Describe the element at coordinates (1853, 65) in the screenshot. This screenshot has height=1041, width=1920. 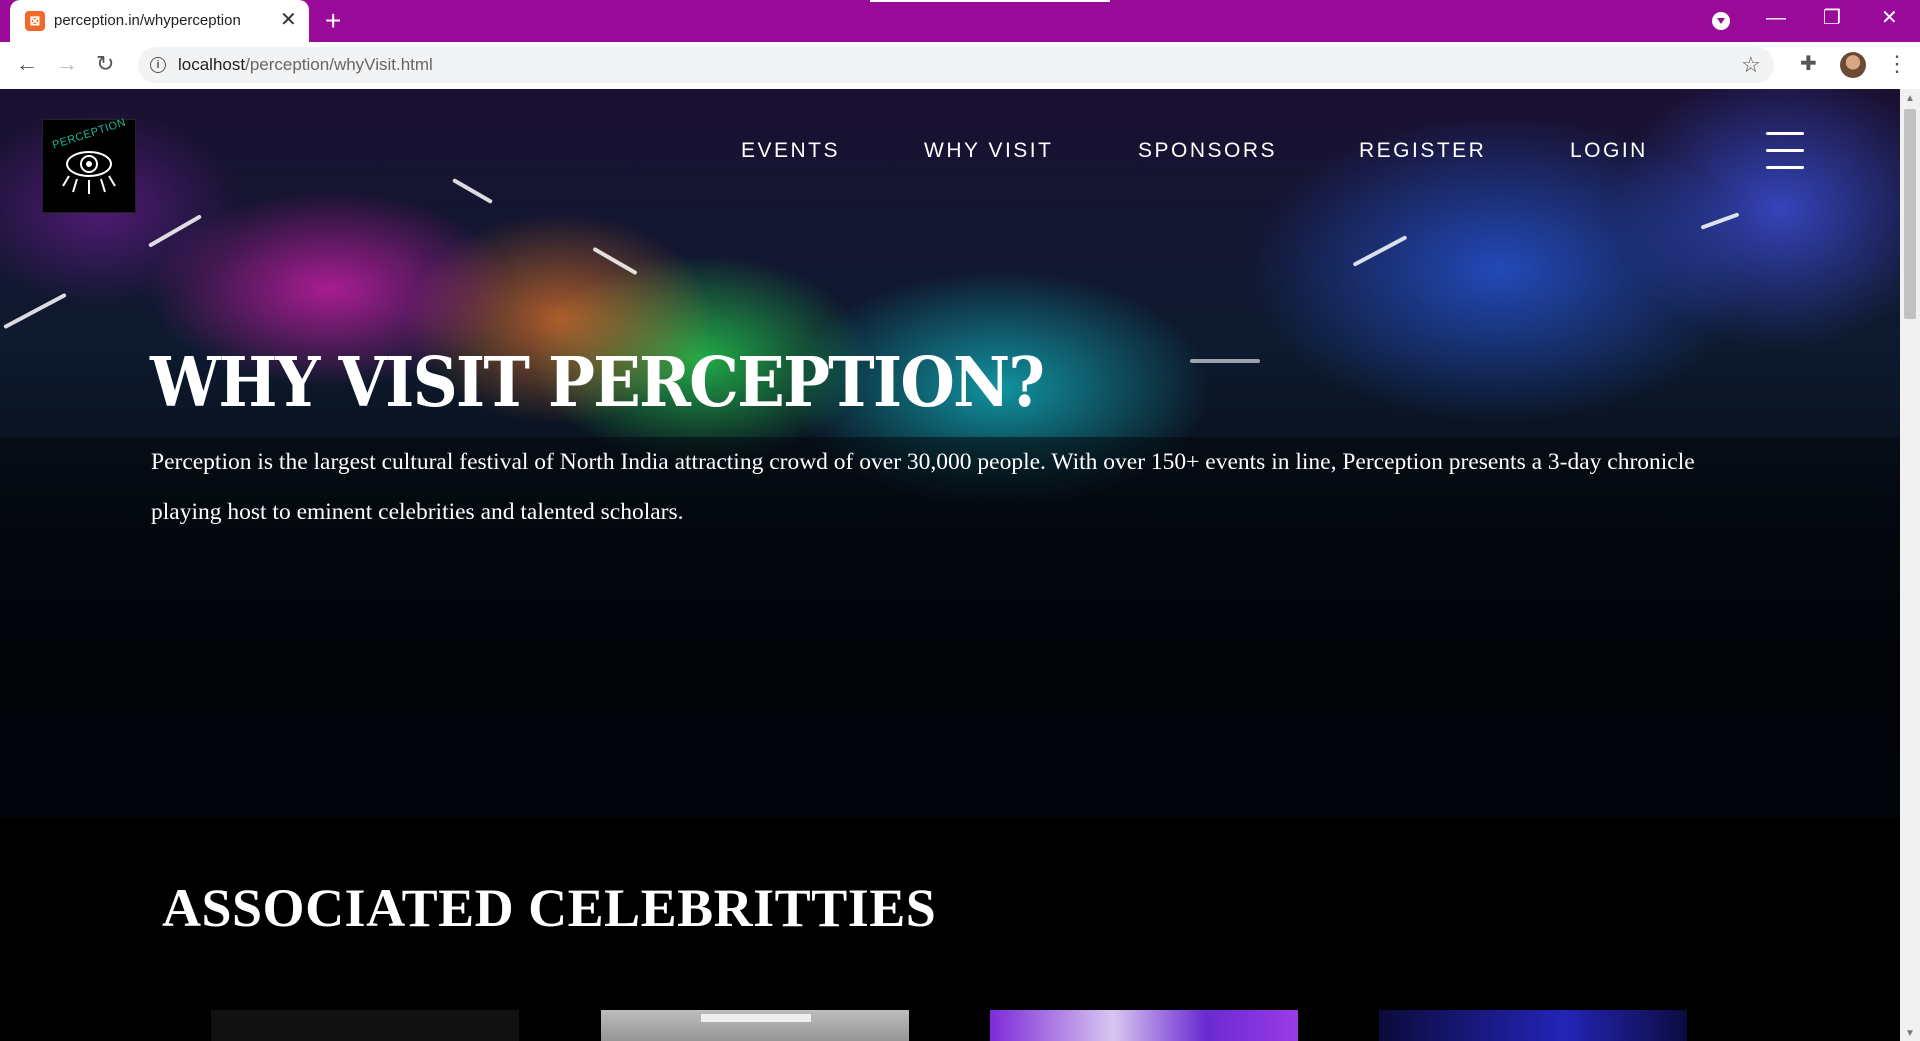
I see `profile-avatar` at that location.